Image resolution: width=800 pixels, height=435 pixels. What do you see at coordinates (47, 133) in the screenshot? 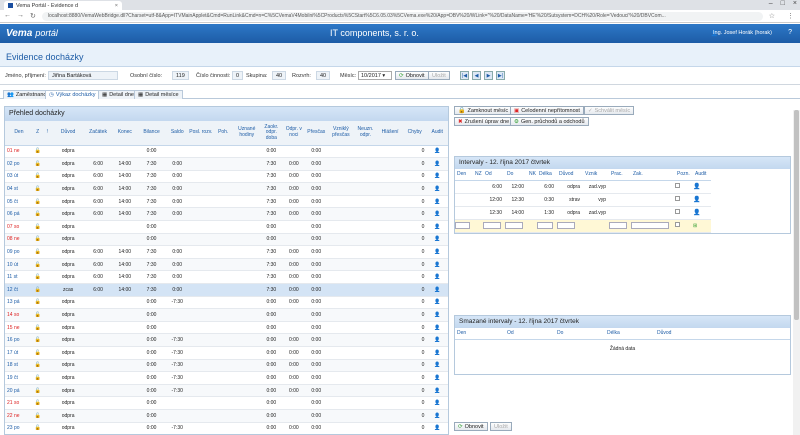
I see `col-header: !` at bounding box center [47, 133].